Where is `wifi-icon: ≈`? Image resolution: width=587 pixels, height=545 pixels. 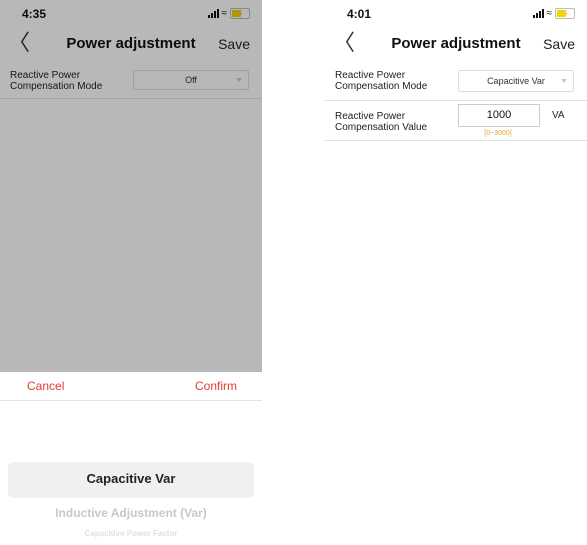 wifi-icon: ≈ is located at coordinates (549, 13).